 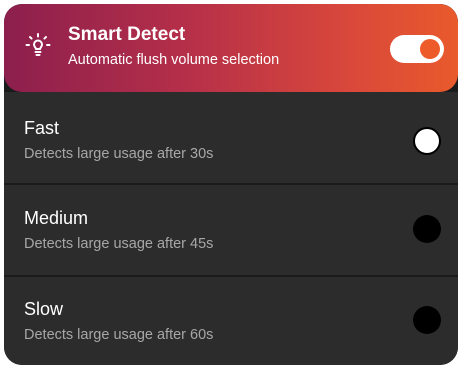 What do you see at coordinates (119, 244) in the screenshot?
I see `option-description: Detects large usage after 45s` at bounding box center [119, 244].